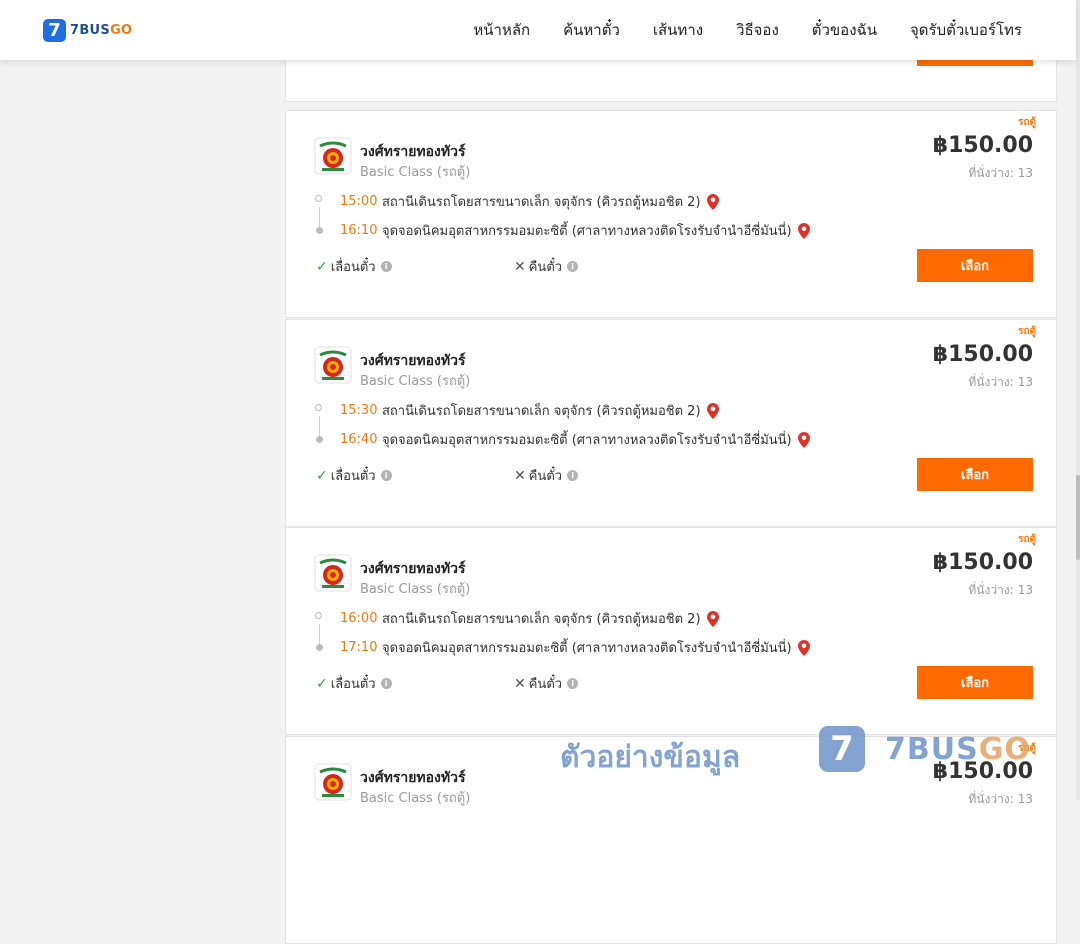 Image resolution: width=1080 pixels, height=944 pixels. I want to click on arrive-time: 16:40, so click(359, 439).